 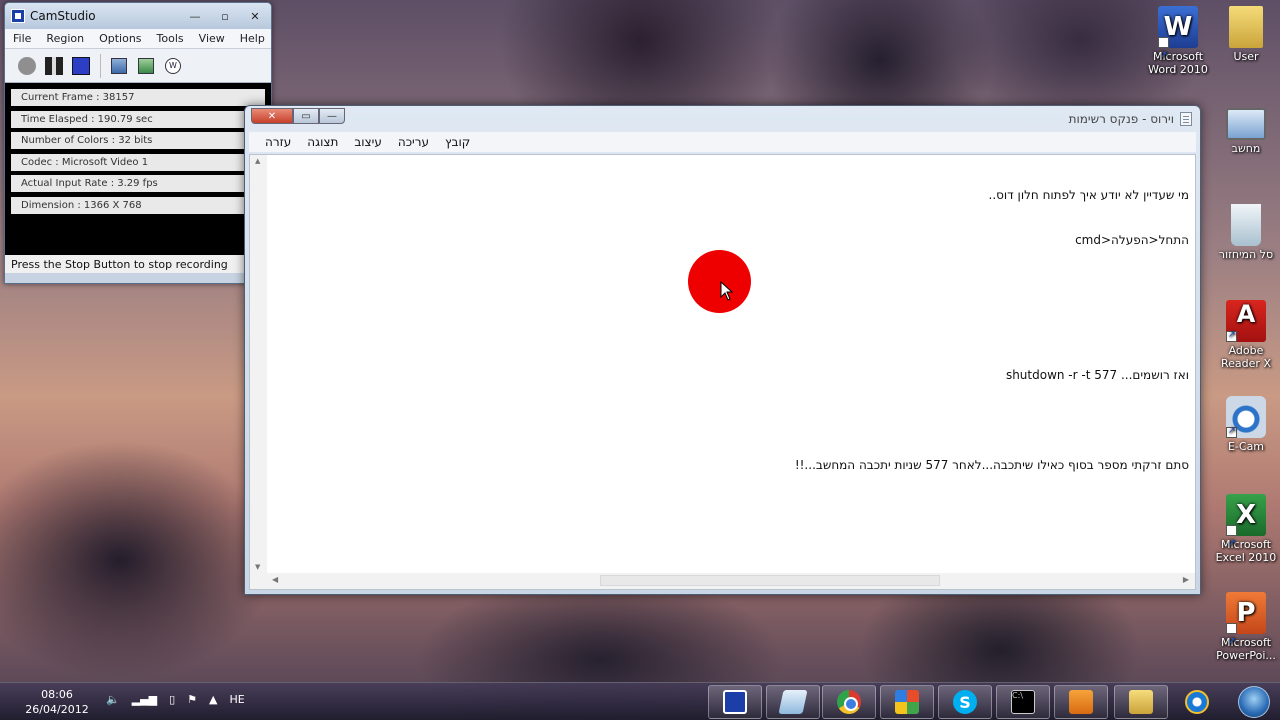 I want to click on camstudio-app-icon, so click(x=18, y=16).